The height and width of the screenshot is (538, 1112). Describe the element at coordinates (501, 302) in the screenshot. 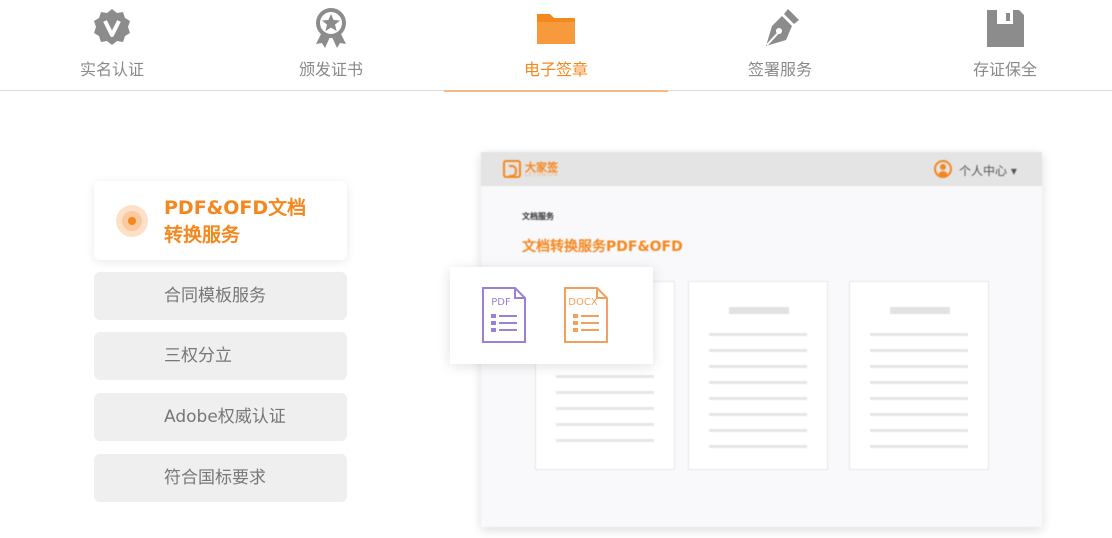

I see `pdf-label: PDF` at that location.